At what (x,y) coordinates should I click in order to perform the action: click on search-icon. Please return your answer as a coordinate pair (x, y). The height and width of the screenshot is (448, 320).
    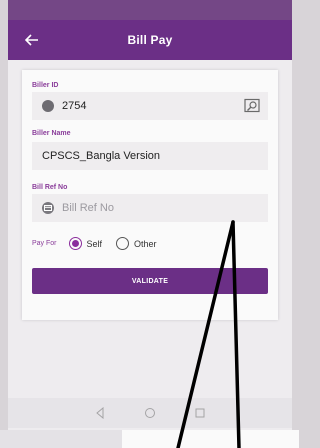
    Looking at the image, I should click on (252, 106).